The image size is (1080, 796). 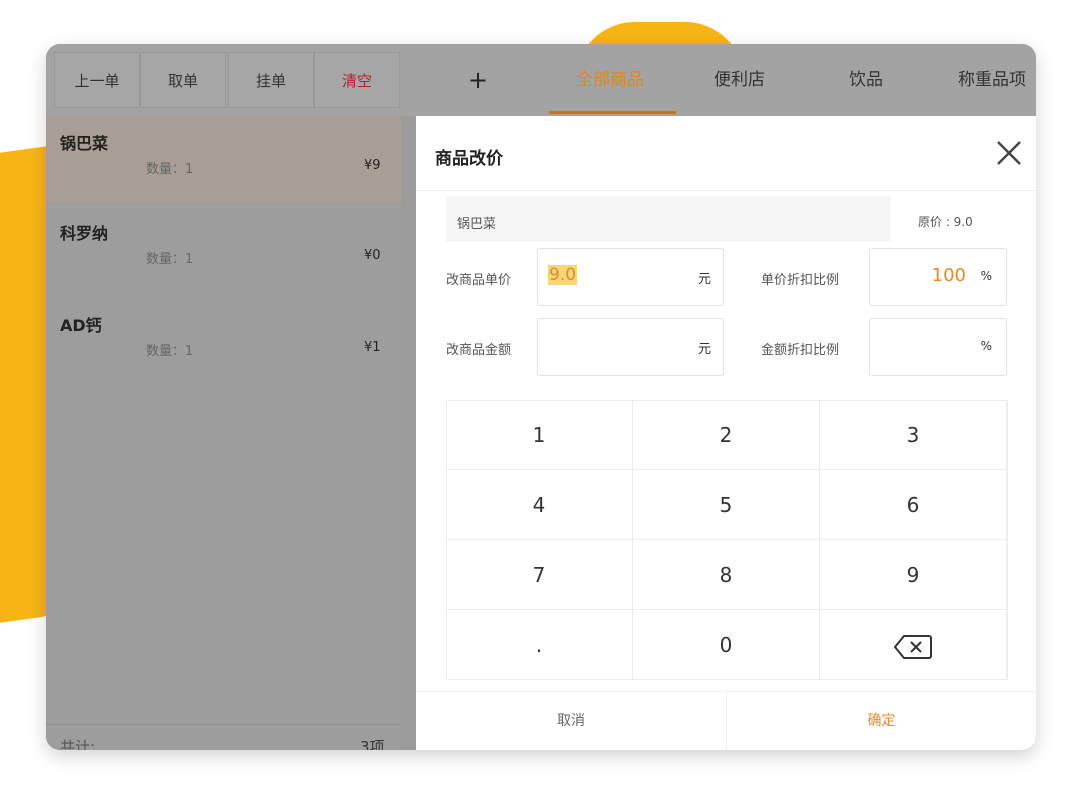 I want to click on cart-item-price: ¥9, so click(x=372, y=165).